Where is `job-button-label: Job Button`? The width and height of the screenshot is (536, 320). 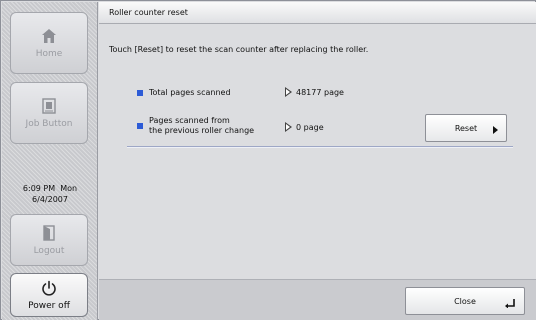 job-button-label: Job Button is located at coordinates (49, 124).